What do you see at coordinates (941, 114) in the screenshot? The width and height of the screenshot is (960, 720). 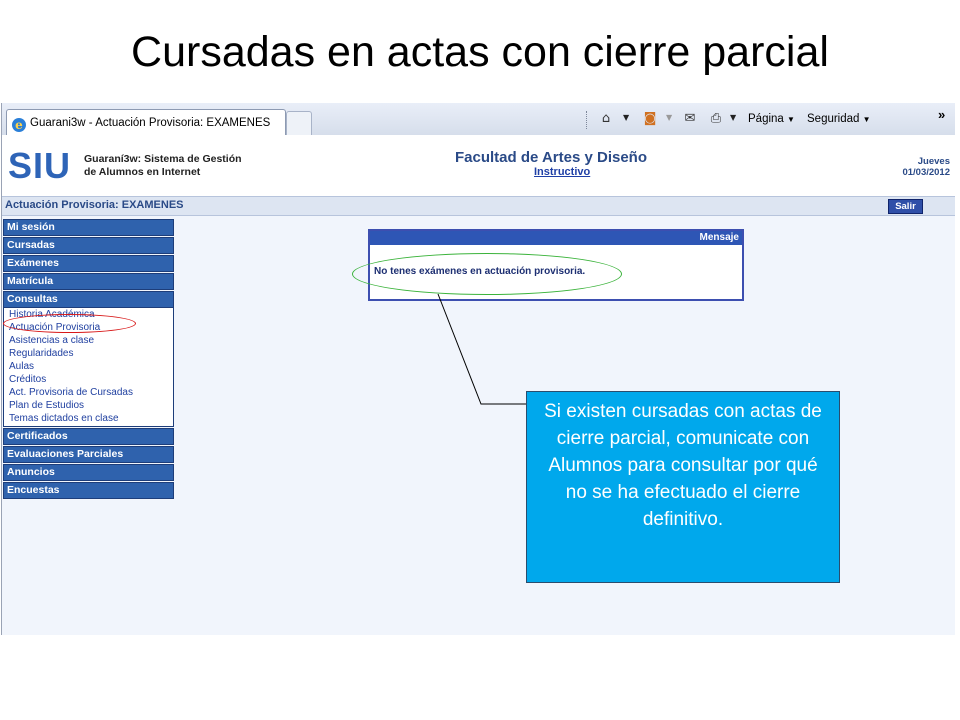 I see `toolbar-overflow-button: »` at bounding box center [941, 114].